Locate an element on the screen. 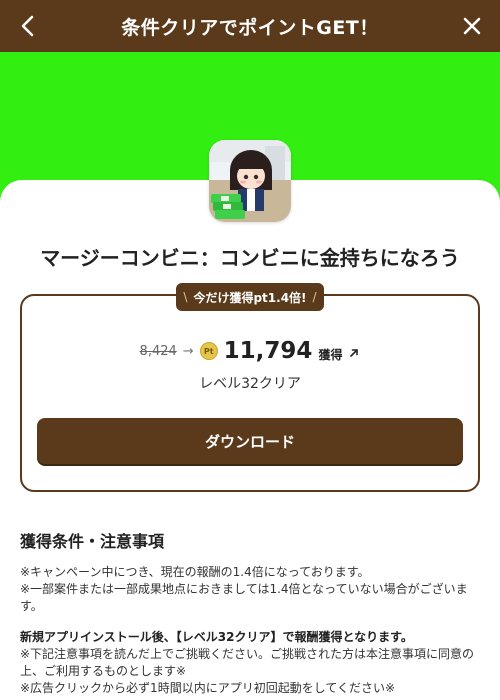 The image size is (500, 700). bonus-badge: \ 今だけ獲得pt1.4倍! / is located at coordinates (250, 297).